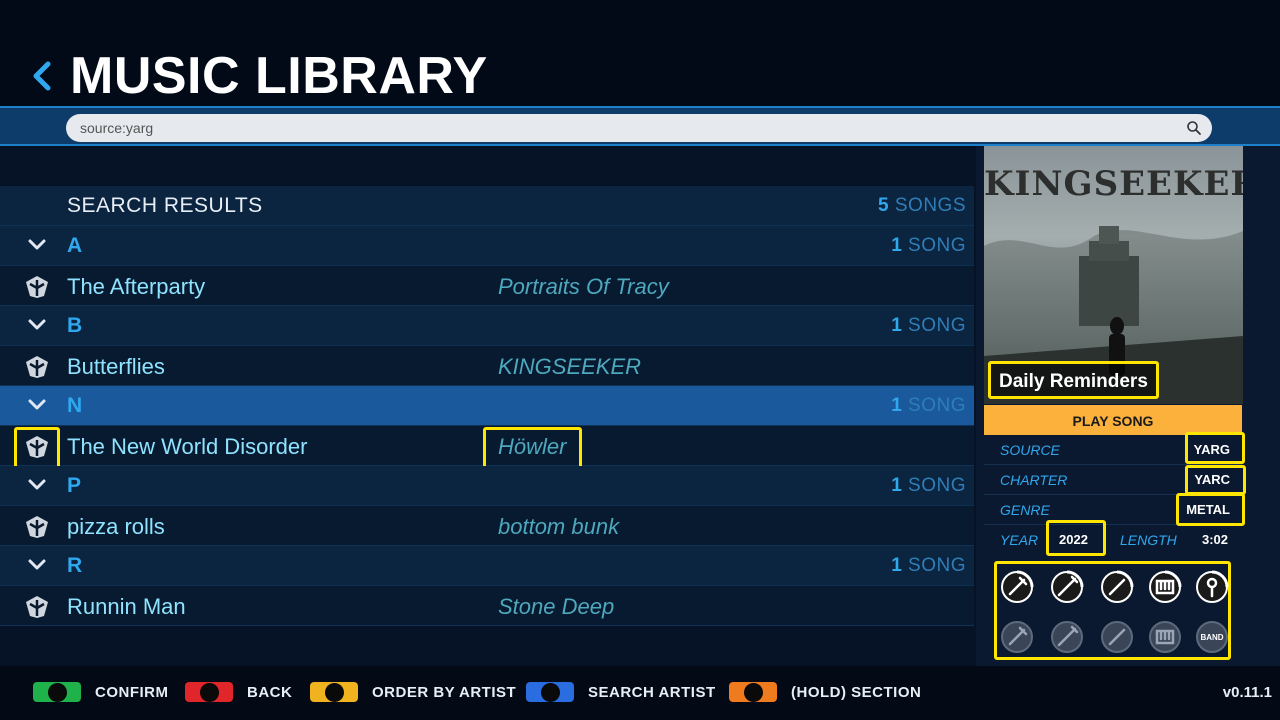 This screenshot has height=720, width=1280. I want to click on search-icon, so click(1194, 128).